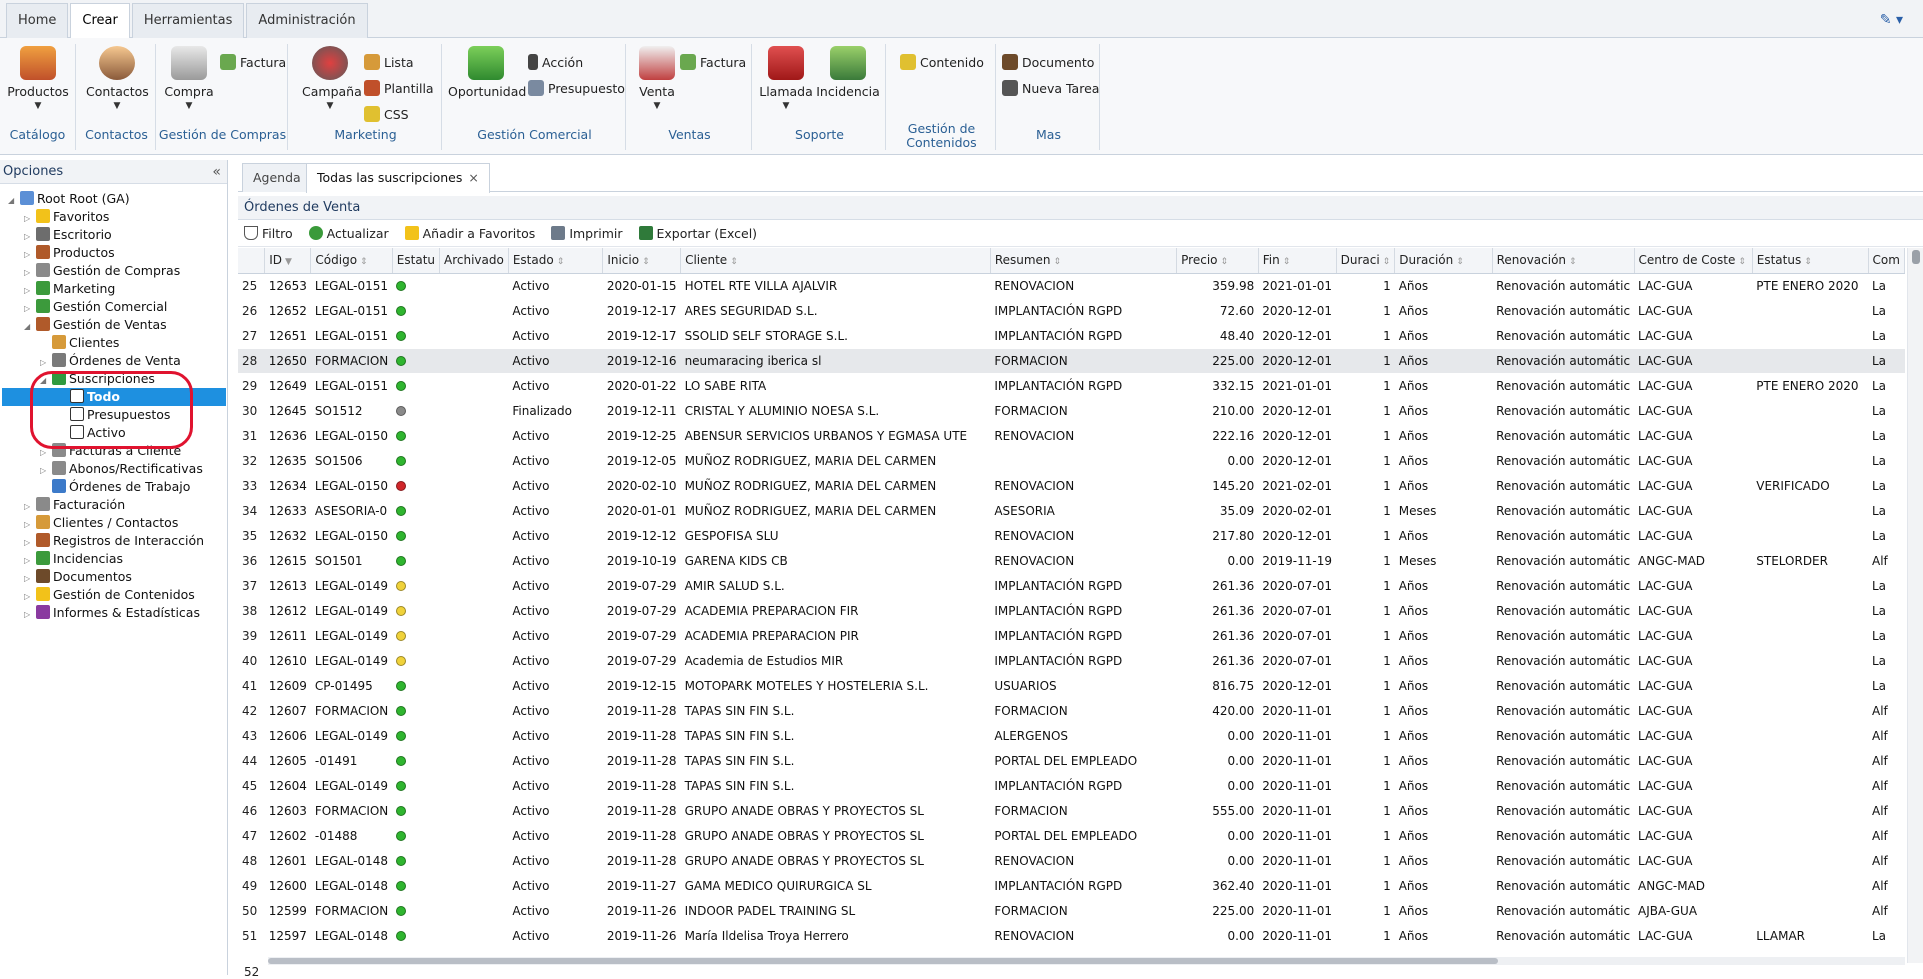 Image resolution: width=1923 pixels, height=979 pixels. What do you see at coordinates (587, 234) in the screenshot?
I see `print-button: Imprimir` at bounding box center [587, 234].